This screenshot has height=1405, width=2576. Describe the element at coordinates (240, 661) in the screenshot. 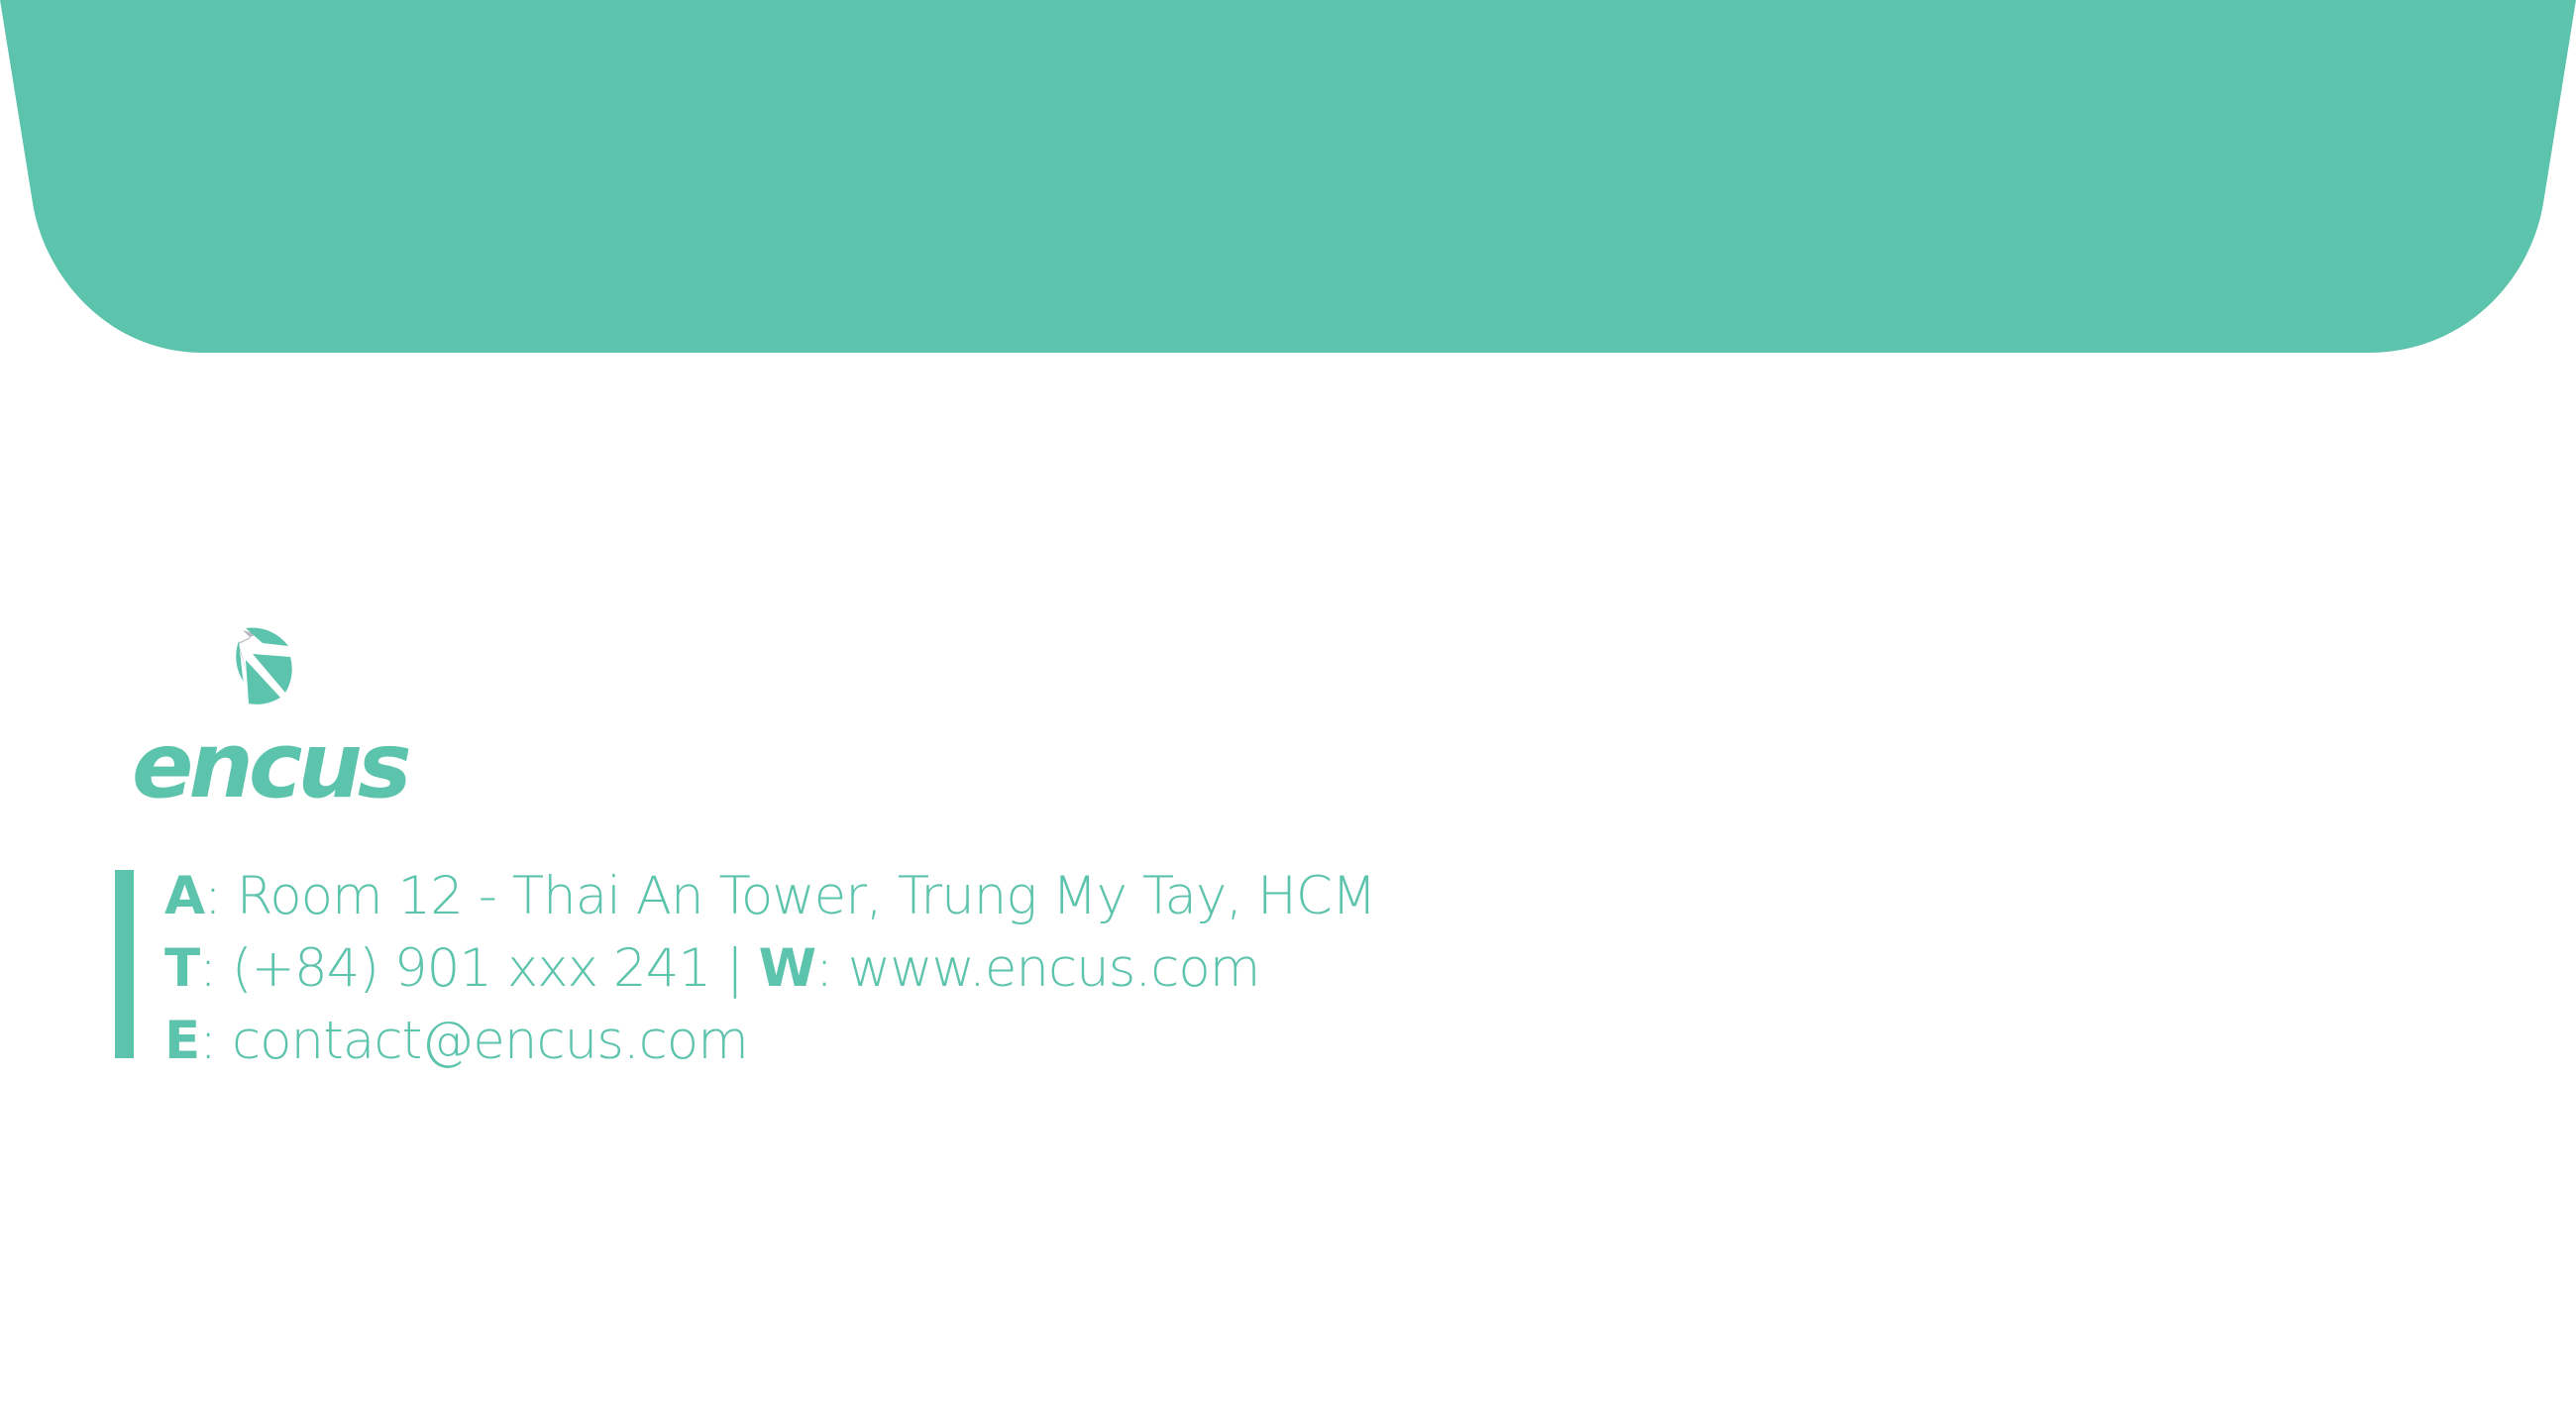

I see `logo-mark-segment-left` at that location.